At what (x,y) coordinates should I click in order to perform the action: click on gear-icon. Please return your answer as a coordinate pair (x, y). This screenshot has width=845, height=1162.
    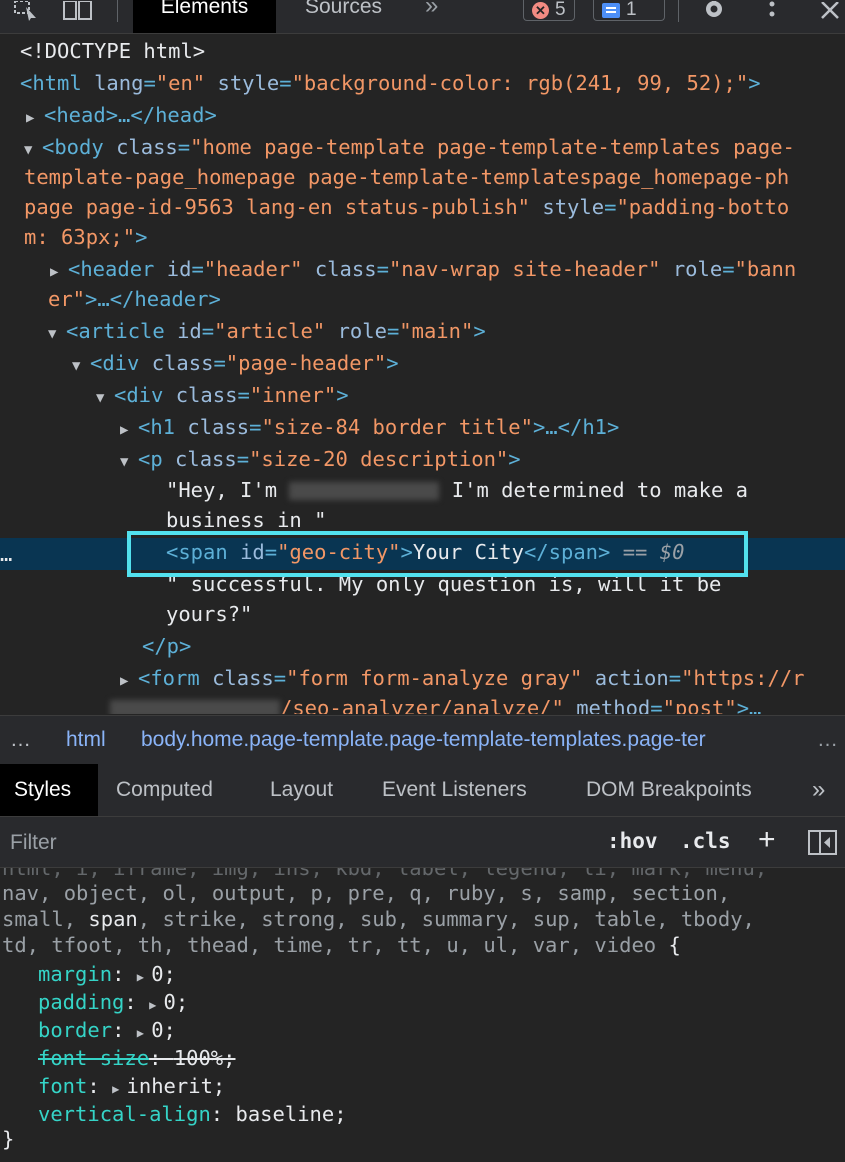
    Looking at the image, I should click on (714, 11).